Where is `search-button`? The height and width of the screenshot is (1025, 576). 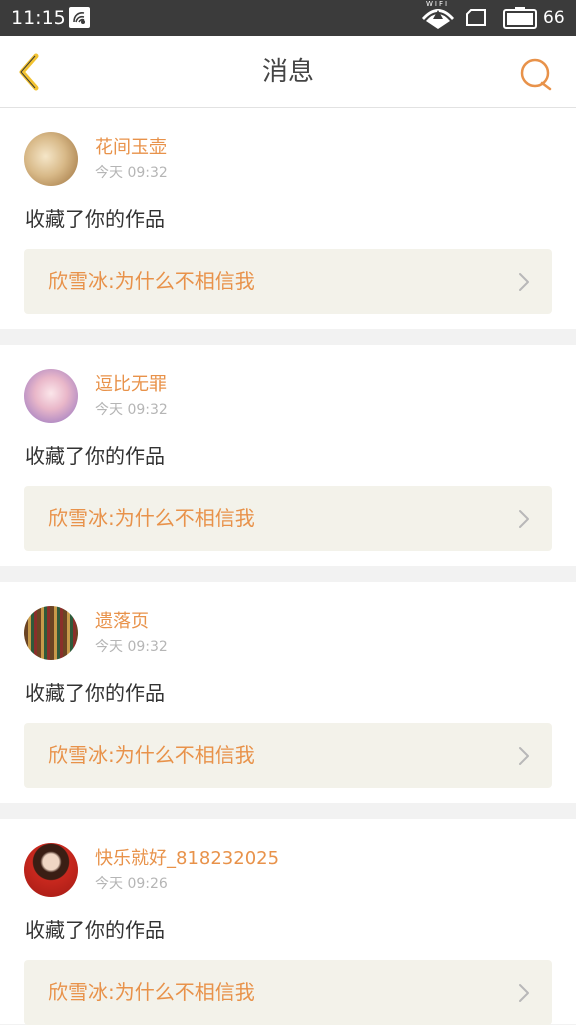
search-button is located at coordinates (536, 74).